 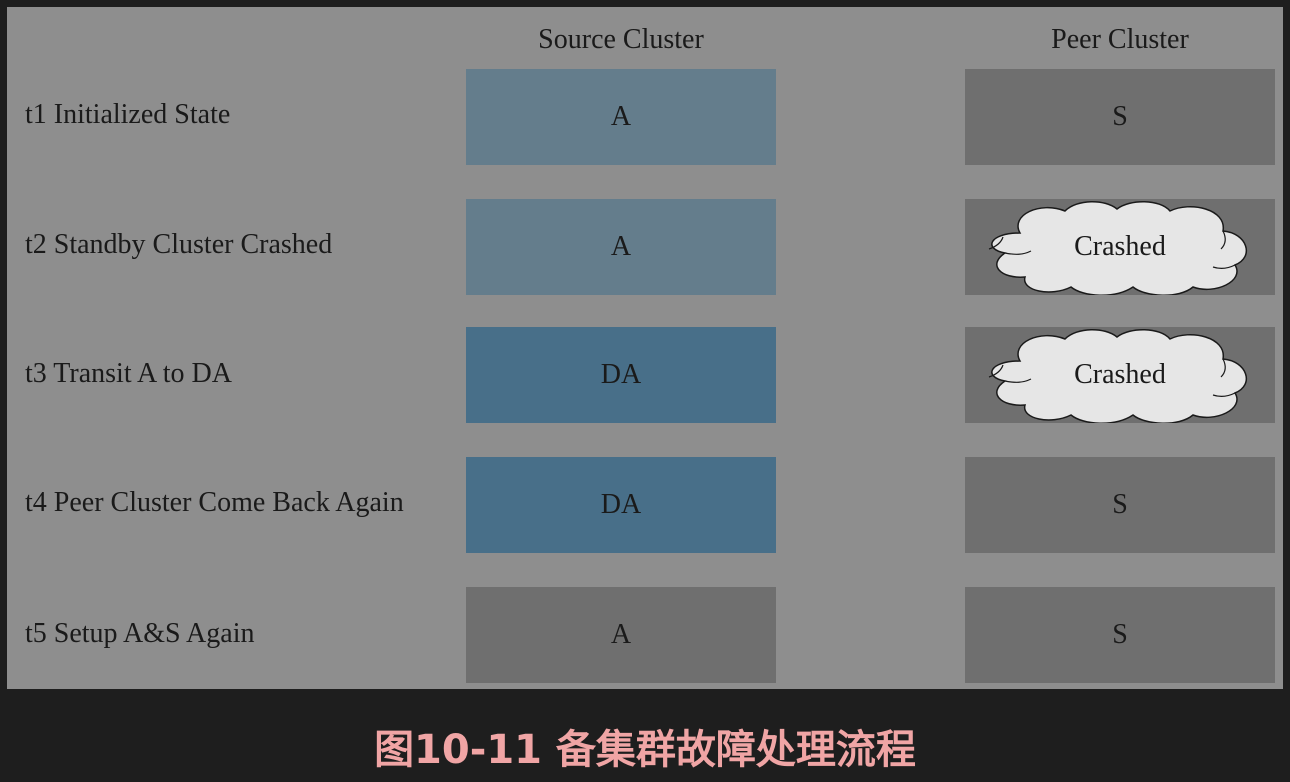 I want to click on source-cluster-header: Source Cluster, so click(x=621, y=39).